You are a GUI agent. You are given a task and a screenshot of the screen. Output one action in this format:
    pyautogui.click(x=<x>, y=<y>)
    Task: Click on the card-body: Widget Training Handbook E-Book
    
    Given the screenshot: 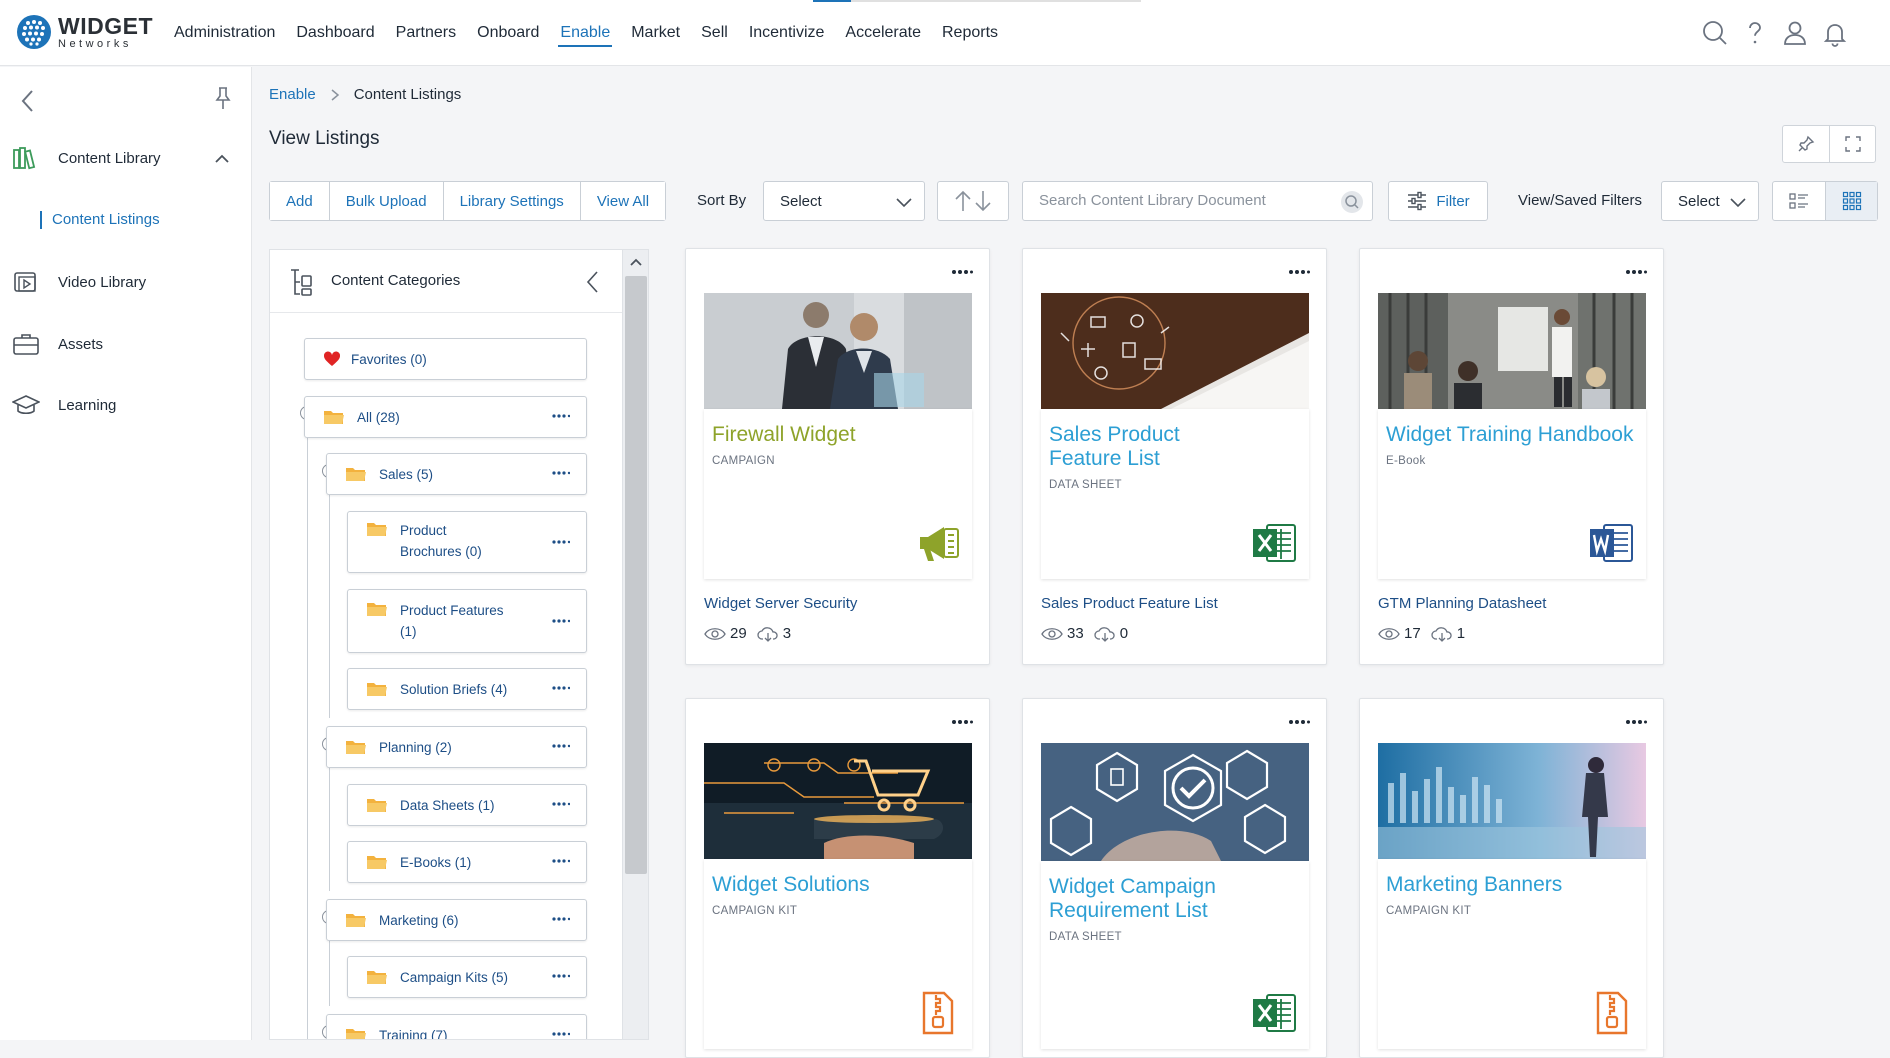 What is the action you would take?
    pyautogui.click(x=1512, y=494)
    